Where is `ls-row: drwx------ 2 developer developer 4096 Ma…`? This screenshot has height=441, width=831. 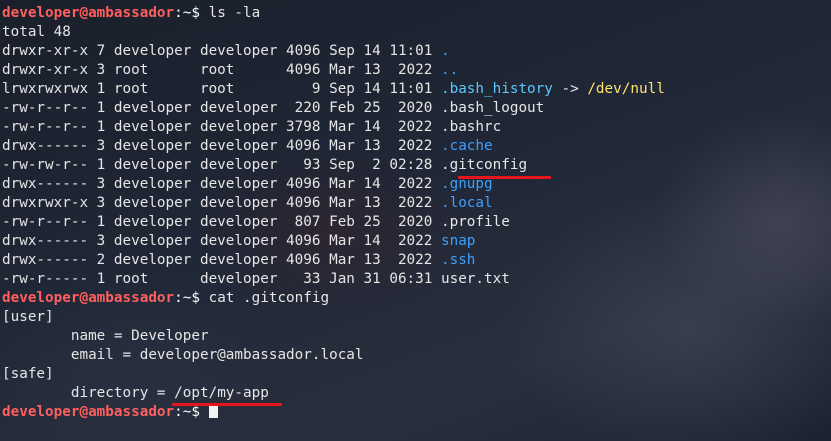
ls-row: drwx------ 2 developer developer 4096 Ma… is located at coordinates (238, 260).